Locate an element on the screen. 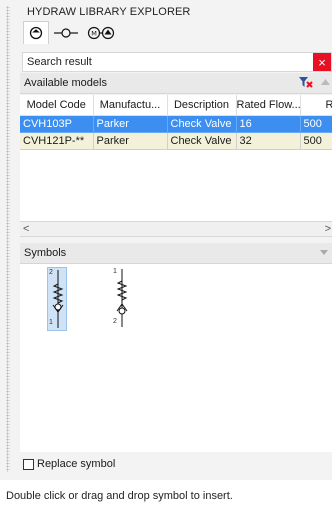 The image size is (332, 512). col-header-model-code: Model Code is located at coordinates (57, 105).